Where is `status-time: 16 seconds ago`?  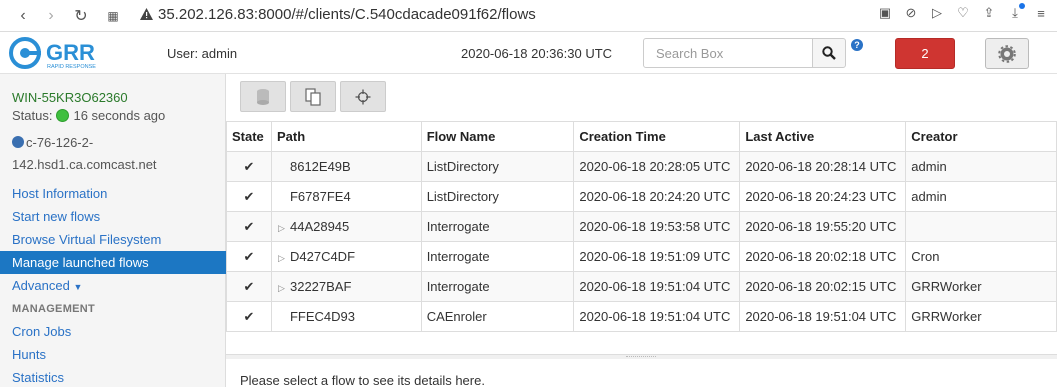
status-time: 16 seconds ago is located at coordinates (119, 115).